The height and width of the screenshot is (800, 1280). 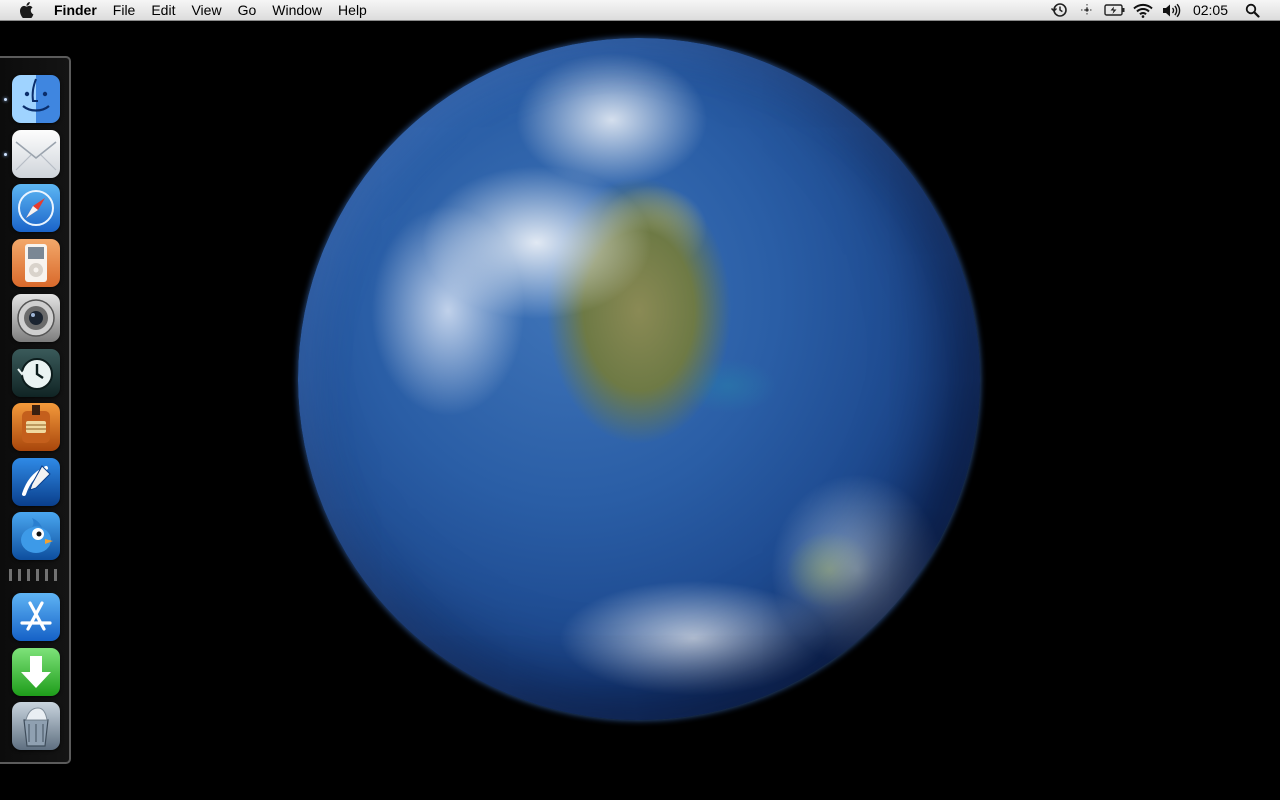 I want to click on mail-envelope-icon, so click(x=36, y=156).